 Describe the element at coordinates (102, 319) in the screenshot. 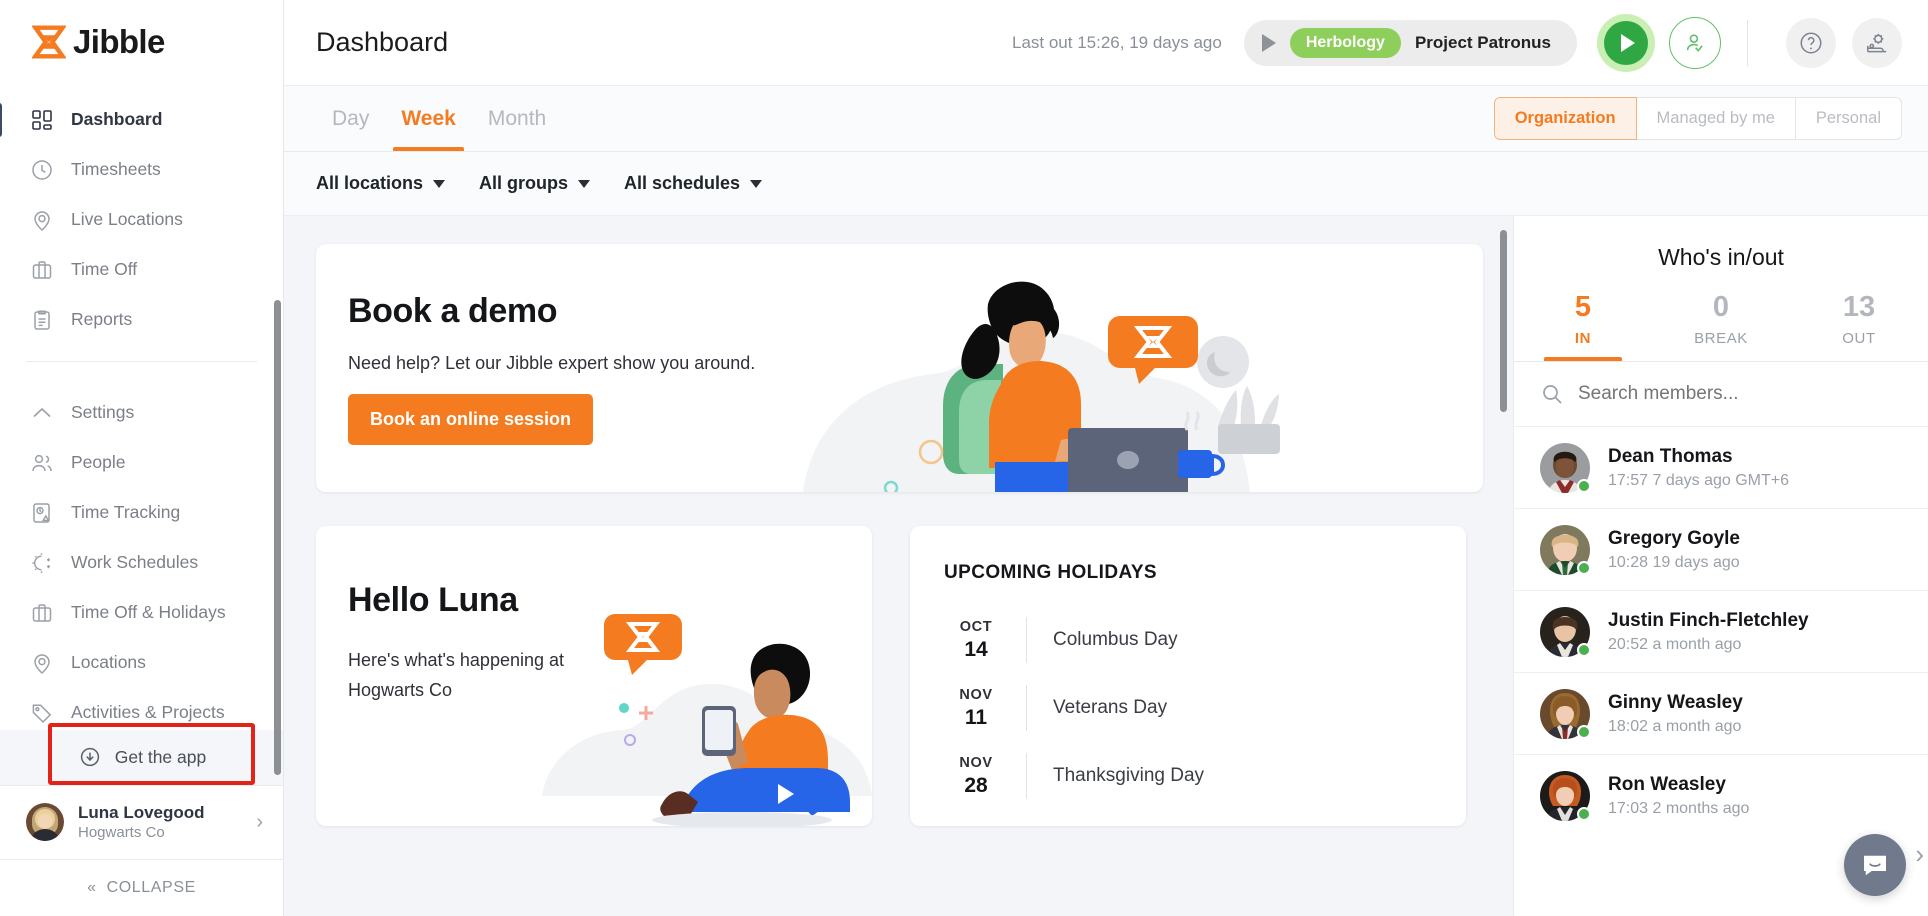

I see `sidebar-label: Reports` at that location.